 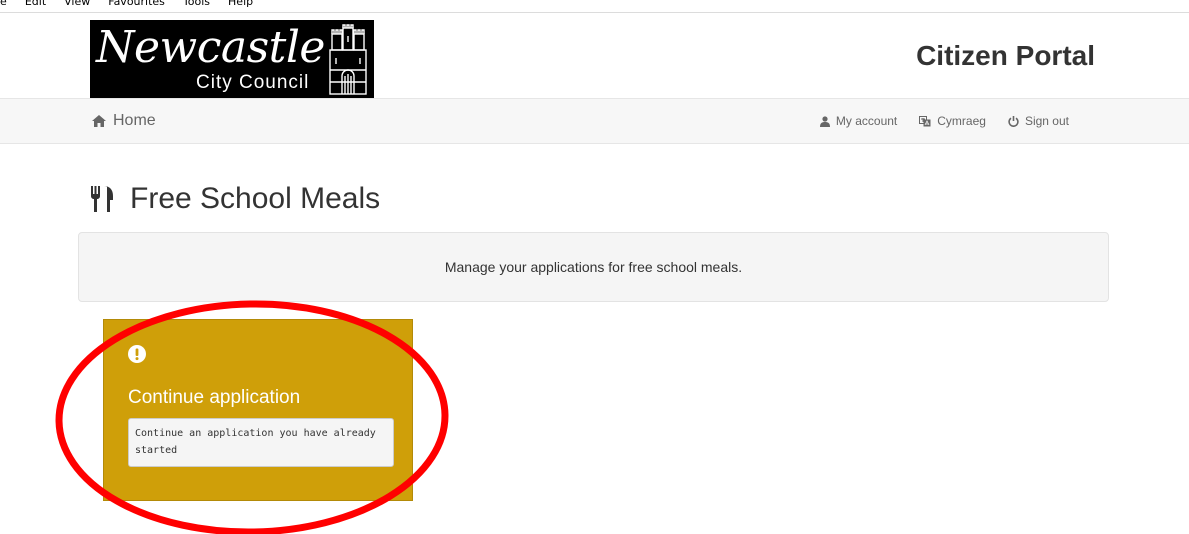 What do you see at coordinates (594, 6) in the screenshot?
I see `browser-menubar: le Edit View Favourites Tools Help` at bounding box center [594, 6].